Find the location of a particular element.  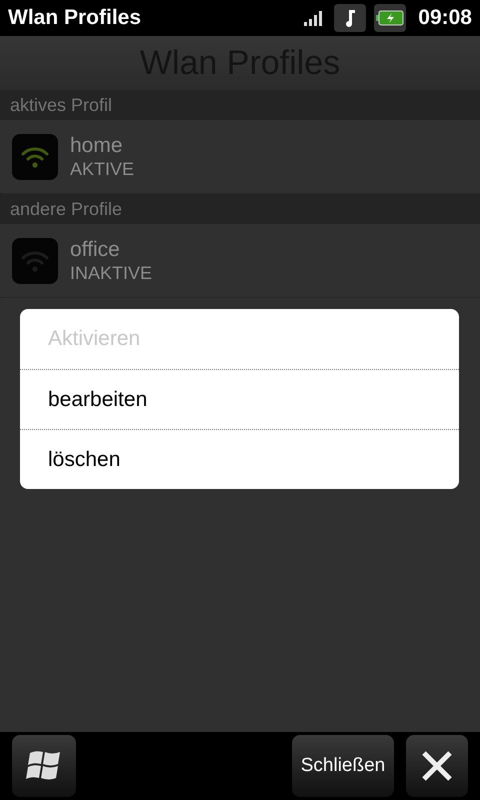

music-note-icon is located at coordinates (350, 18).